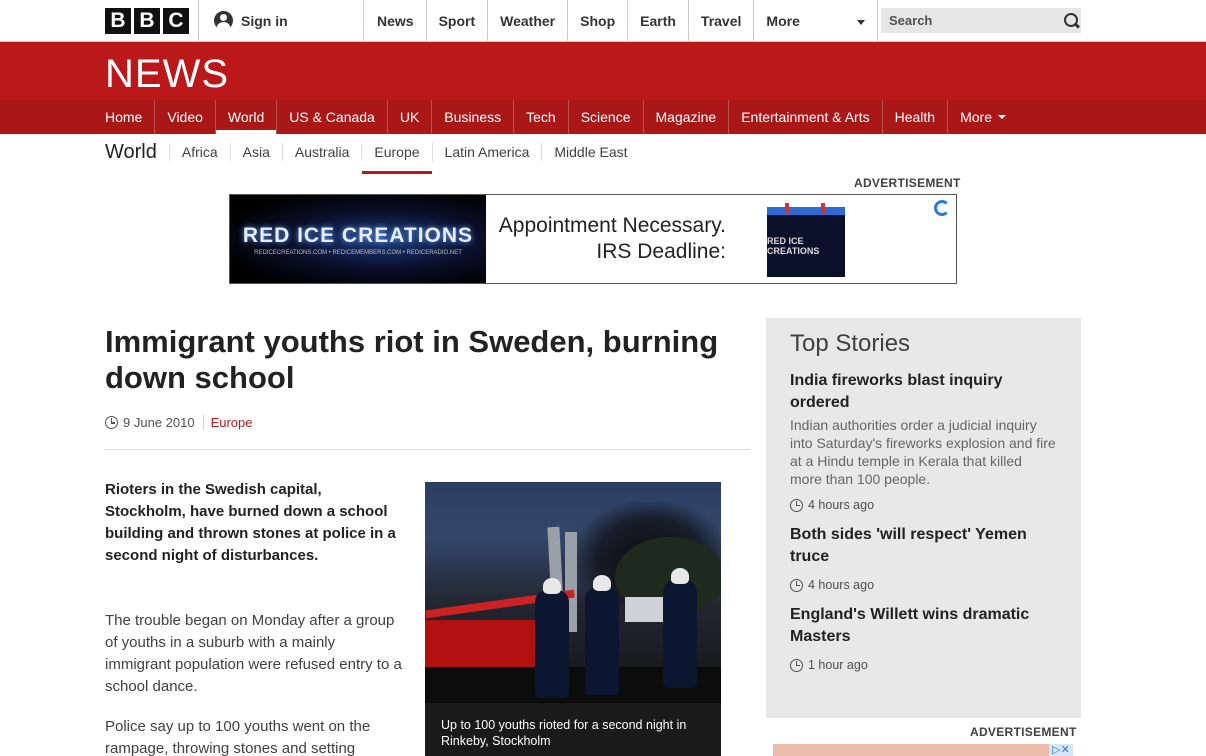  What do you see at coordinates (612, 225) in the screenshot?
I see `ad-message-line-1: Appointment Necessary.` at bounding box center [612, 225].